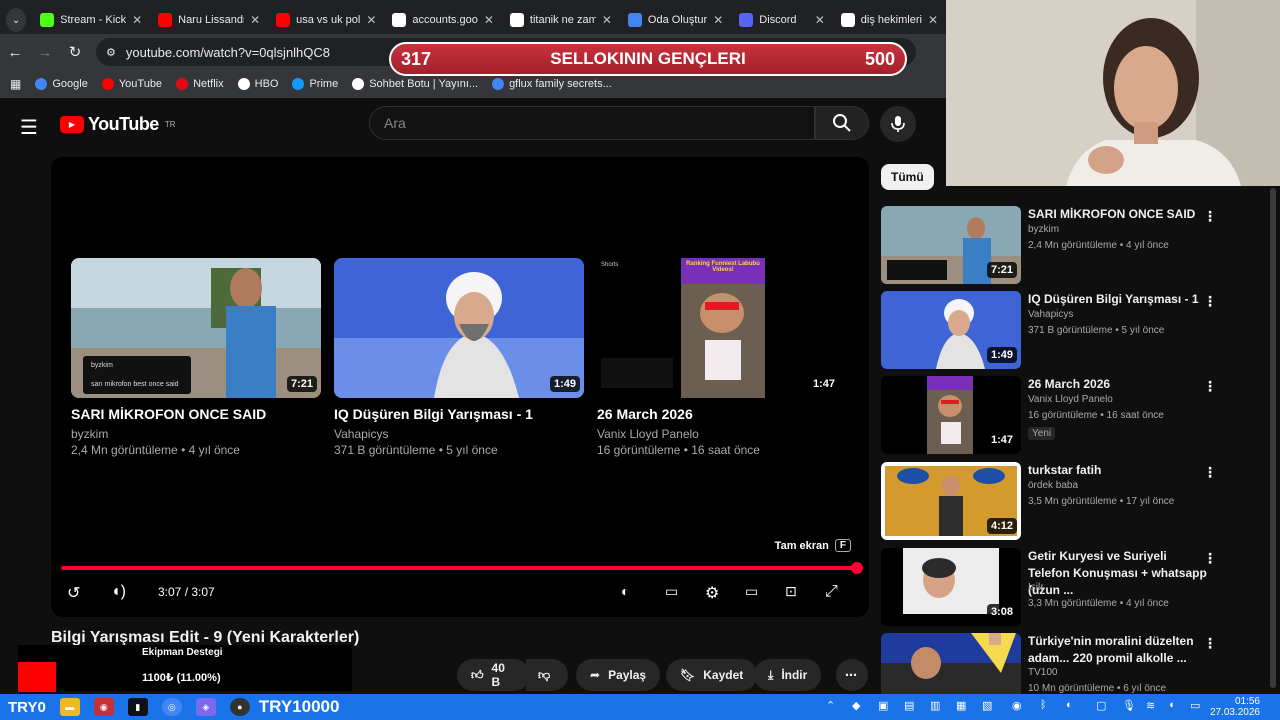 The width and height of the screenshot is (1280, 720). What do you see at coordinates (137, 707) in the screenshot?
I see `app-dark-icon: ▮` at bounding box center [137, 707].